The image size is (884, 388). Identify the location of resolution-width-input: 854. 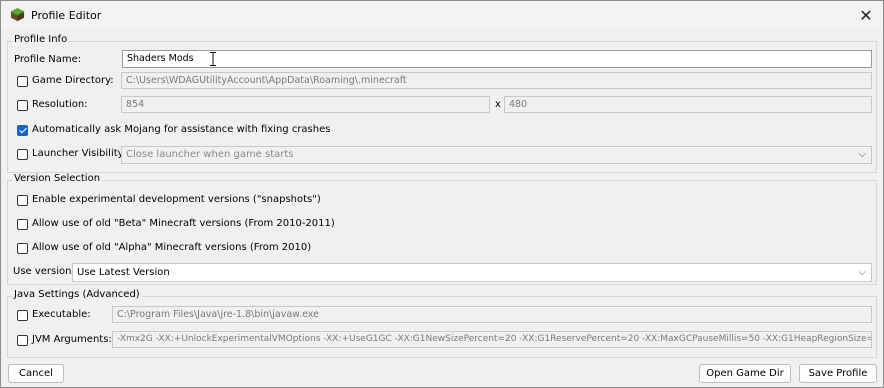
(305, 104).